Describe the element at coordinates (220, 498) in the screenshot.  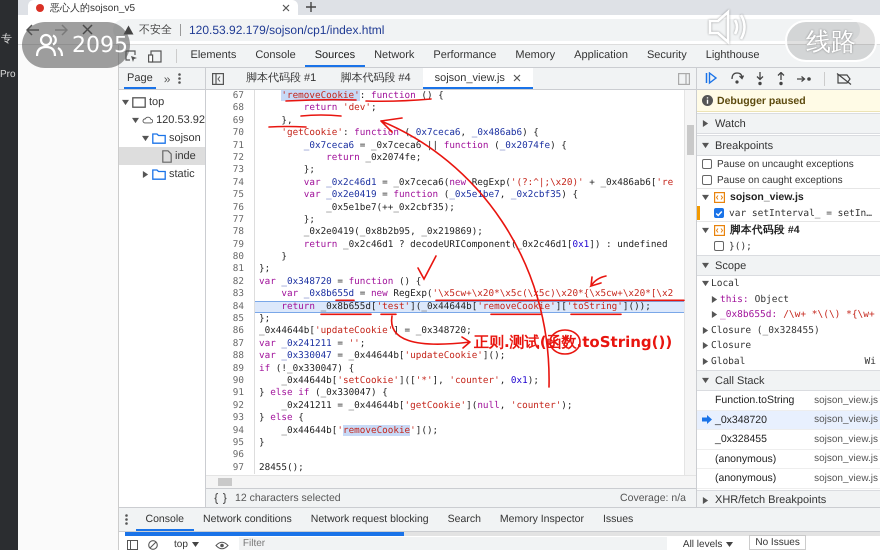
I see `pretty-print-icon` at that location.